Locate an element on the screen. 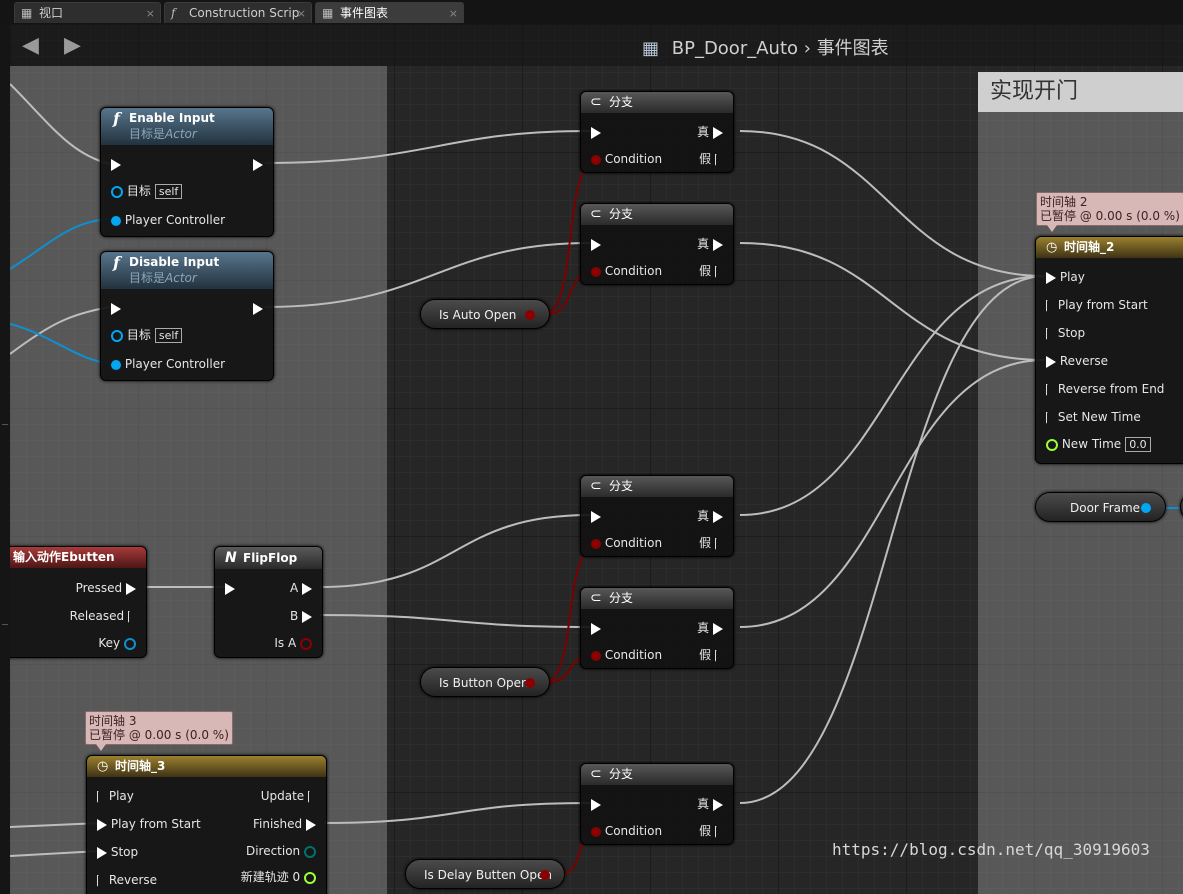  is-a-pin: Is A is located at coordinates (293, 643).